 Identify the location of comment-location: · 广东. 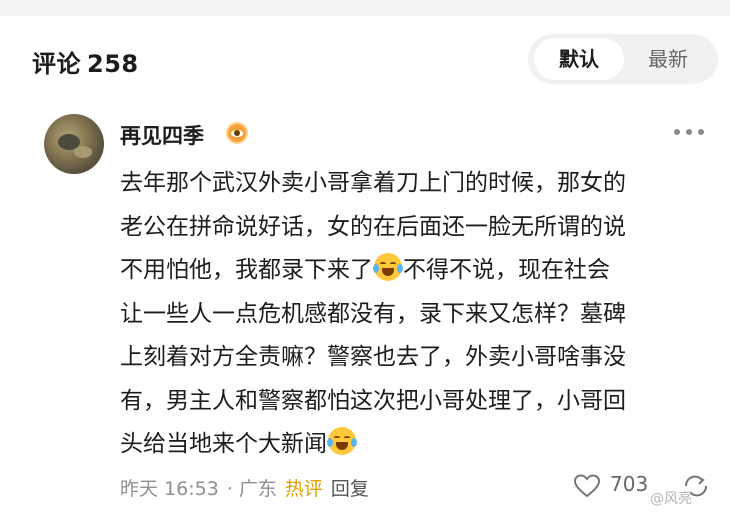
(251, 489).